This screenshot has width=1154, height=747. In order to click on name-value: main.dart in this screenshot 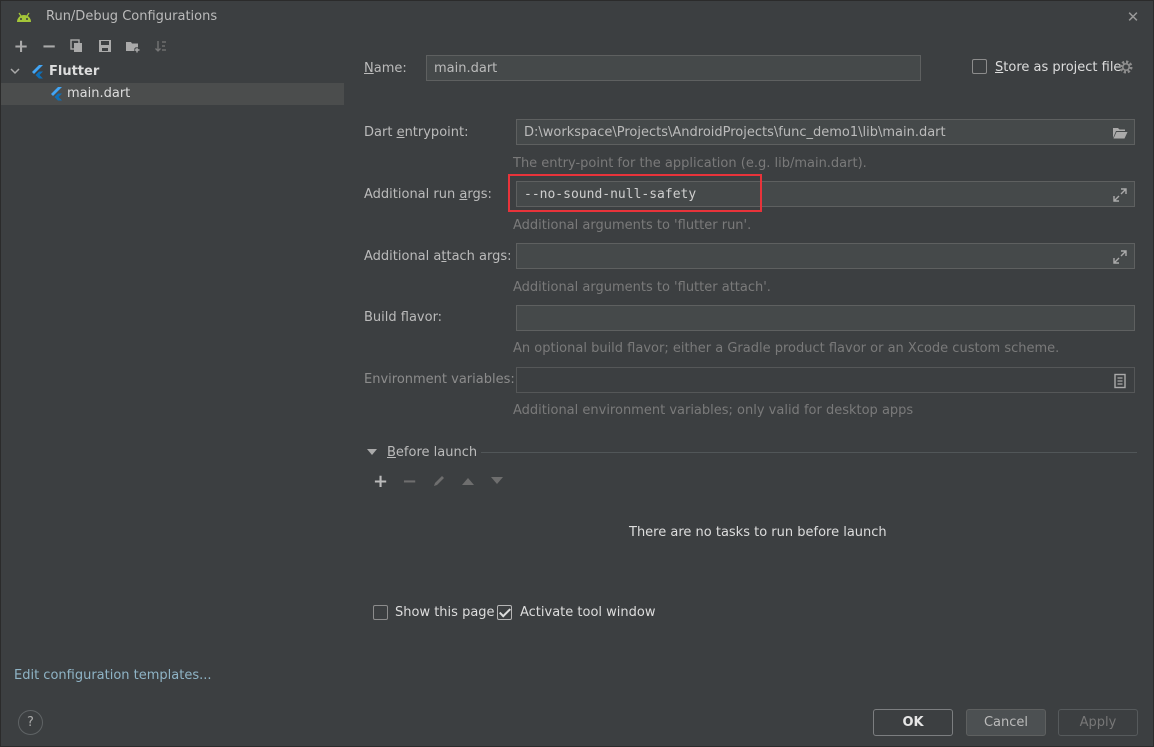, I will do `click(466, 68)`.